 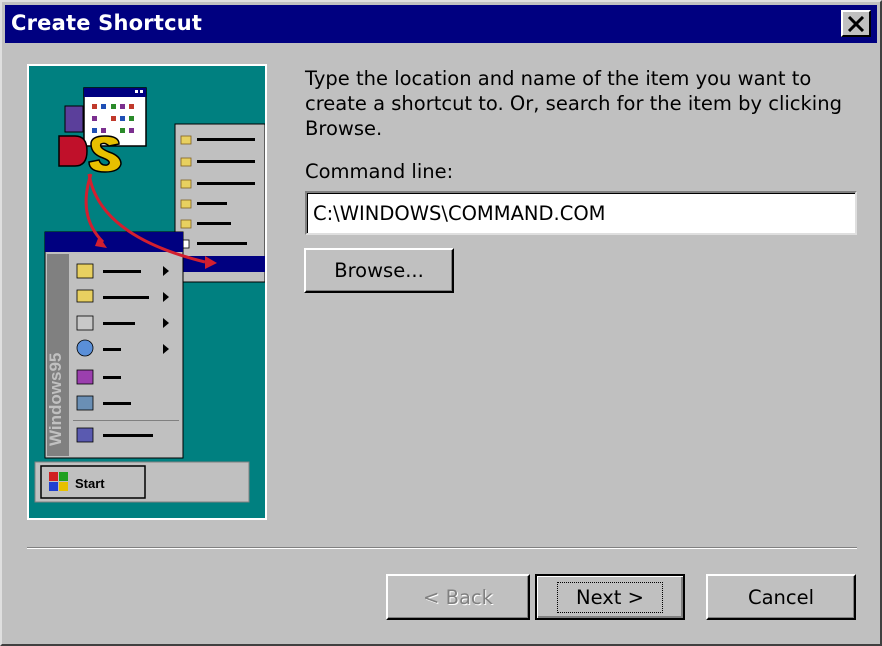 I want to click on next-button-label: Next >, so click(x=610, y=597).